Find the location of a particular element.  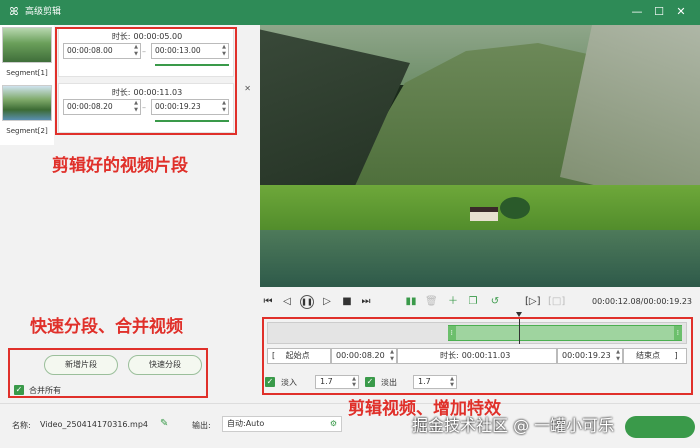

export-button is located at coordinates (660, 427).